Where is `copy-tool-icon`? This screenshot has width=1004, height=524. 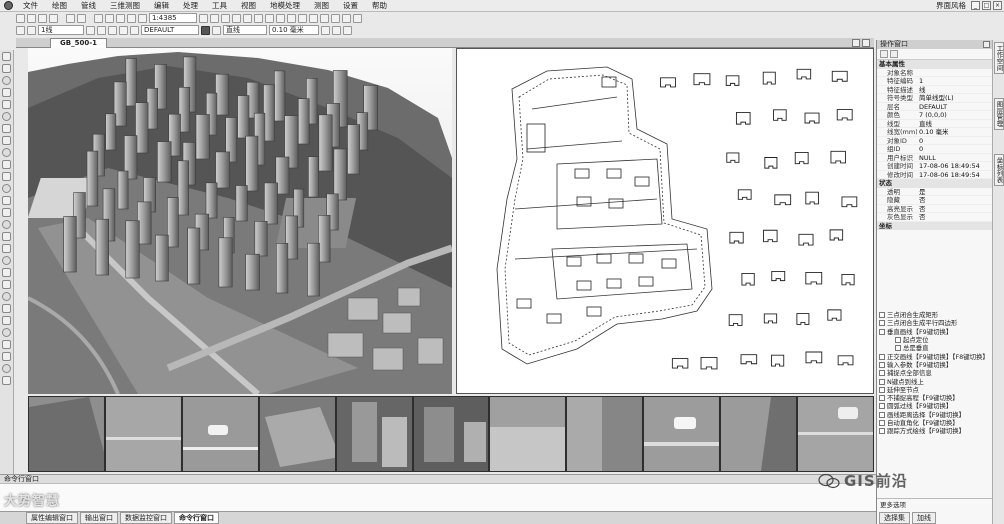 copy-tool-icon is located at coordinates (6, 200).